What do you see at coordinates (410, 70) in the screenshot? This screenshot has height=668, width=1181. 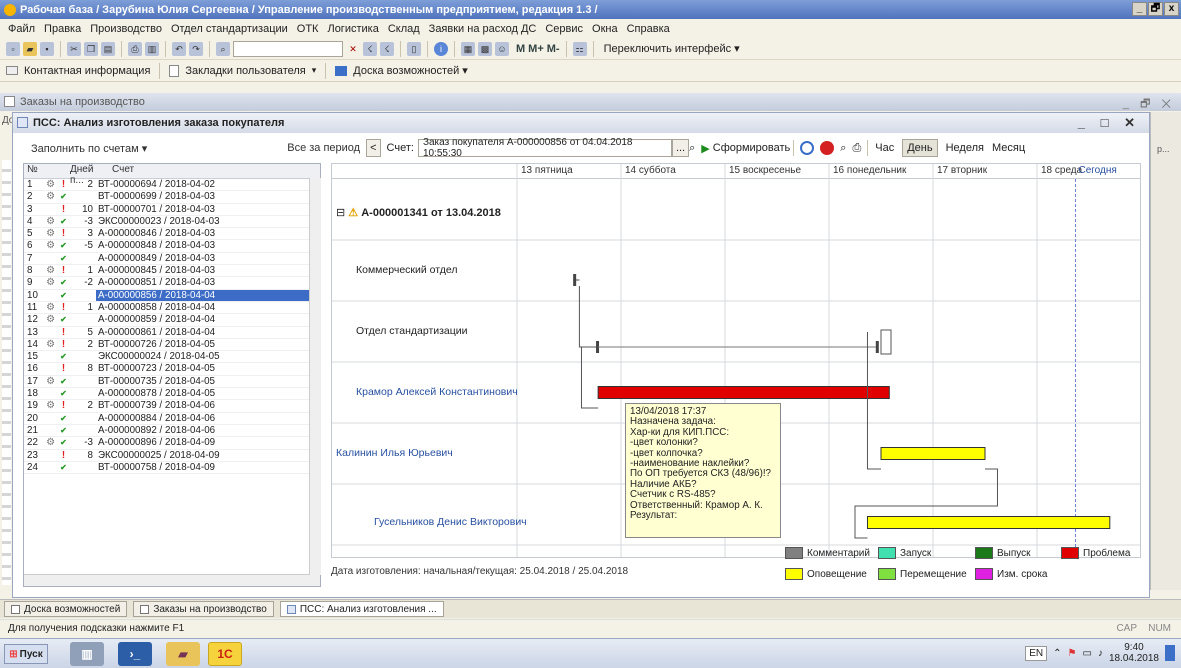 I see `opportunities-board-link: Доска возможностей ▾` at bounding box center [410, 70].